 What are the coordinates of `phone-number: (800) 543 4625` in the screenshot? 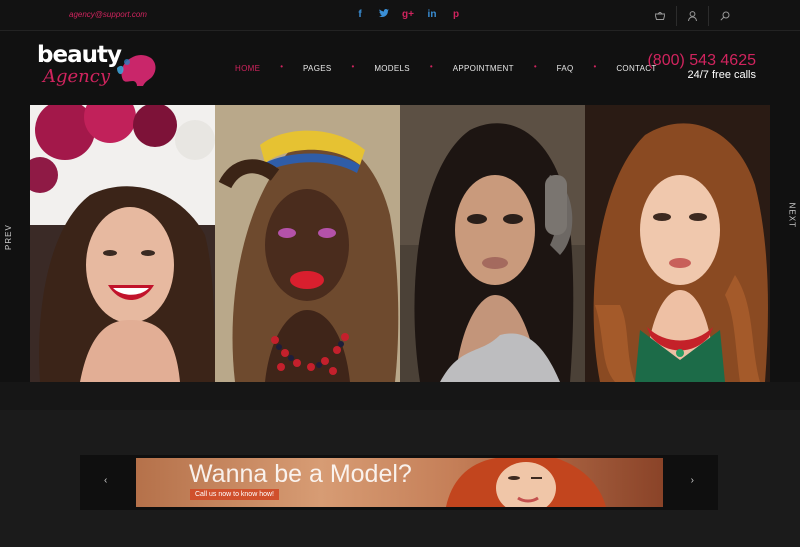 It's located at (701, 61).